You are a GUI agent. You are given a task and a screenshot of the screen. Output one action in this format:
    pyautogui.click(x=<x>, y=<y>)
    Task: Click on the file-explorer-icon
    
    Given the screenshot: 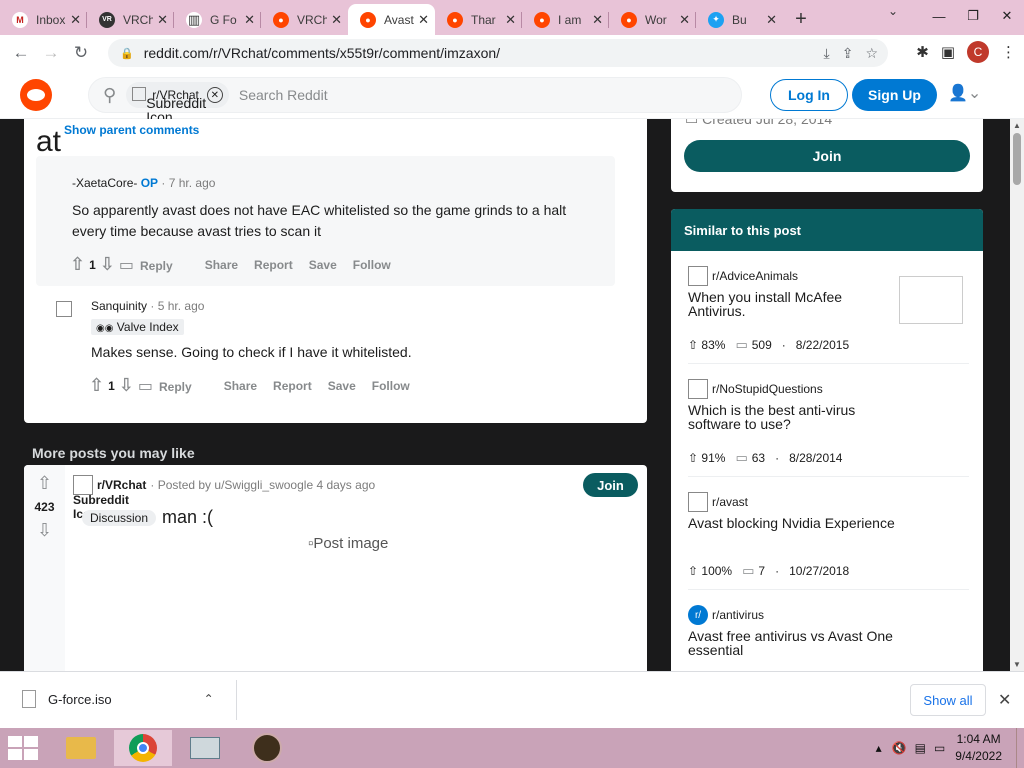 What is the action you would take?
    pyautogui.click(x=81, y=748)
    